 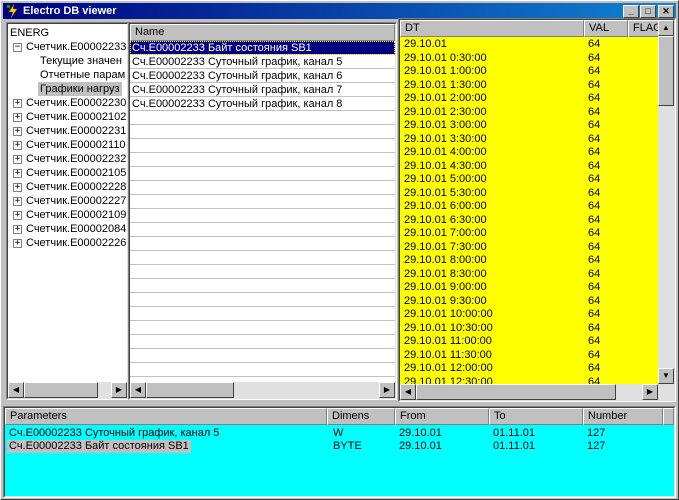 I want to click on table-row: 29.10.01 1:00:00 64, so click(x=530, y=71).